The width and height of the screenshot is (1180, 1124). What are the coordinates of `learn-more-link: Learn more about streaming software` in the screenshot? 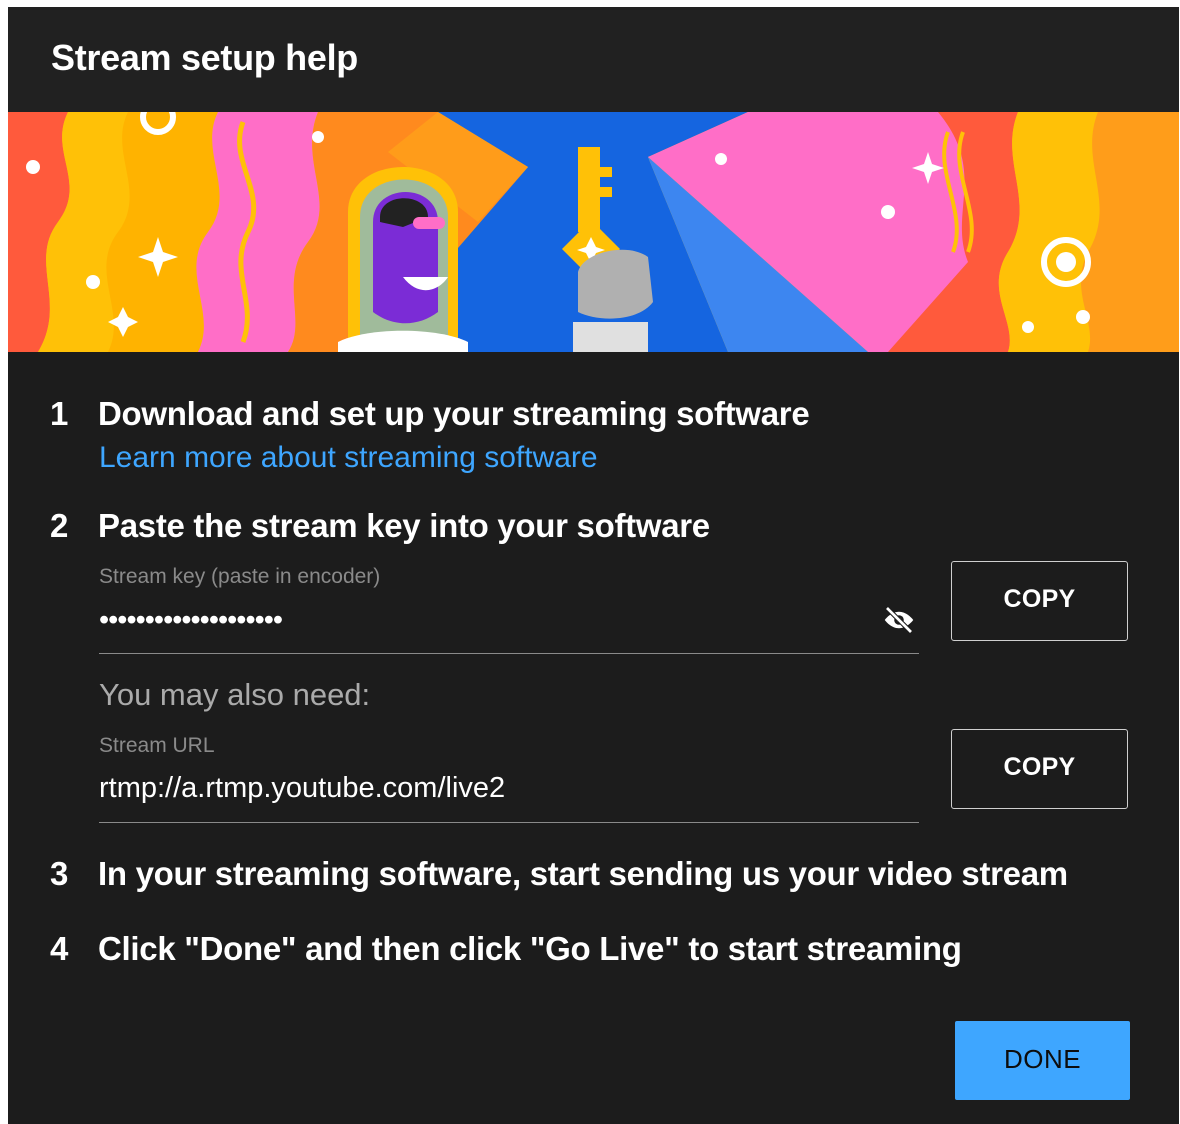 It's located at (348, 458).